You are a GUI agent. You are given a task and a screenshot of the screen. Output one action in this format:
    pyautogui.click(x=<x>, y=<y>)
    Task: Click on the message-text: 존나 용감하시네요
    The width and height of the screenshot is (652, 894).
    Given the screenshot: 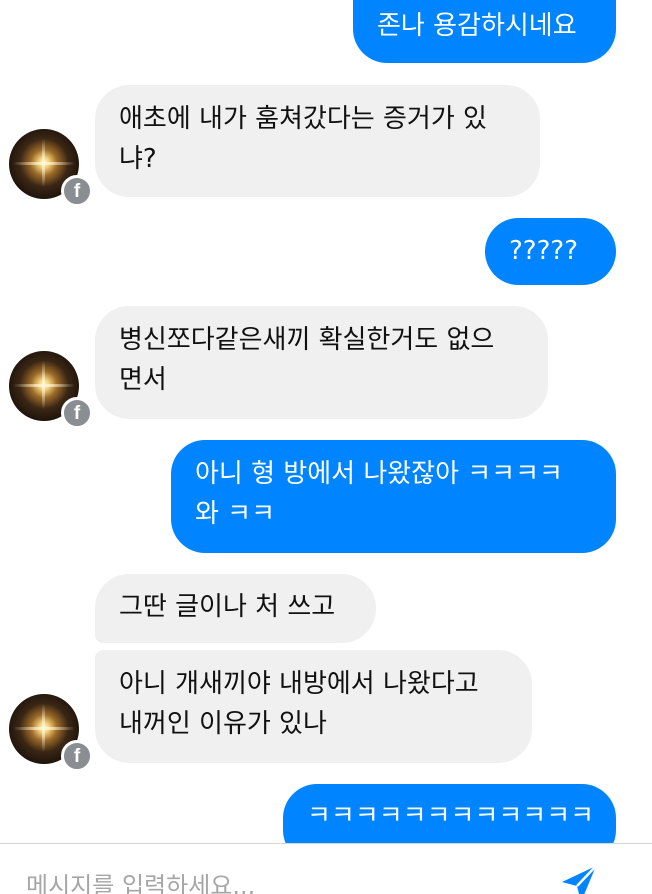 What is the action you would take?
    pyautogui.click(x=477, y=26)
    